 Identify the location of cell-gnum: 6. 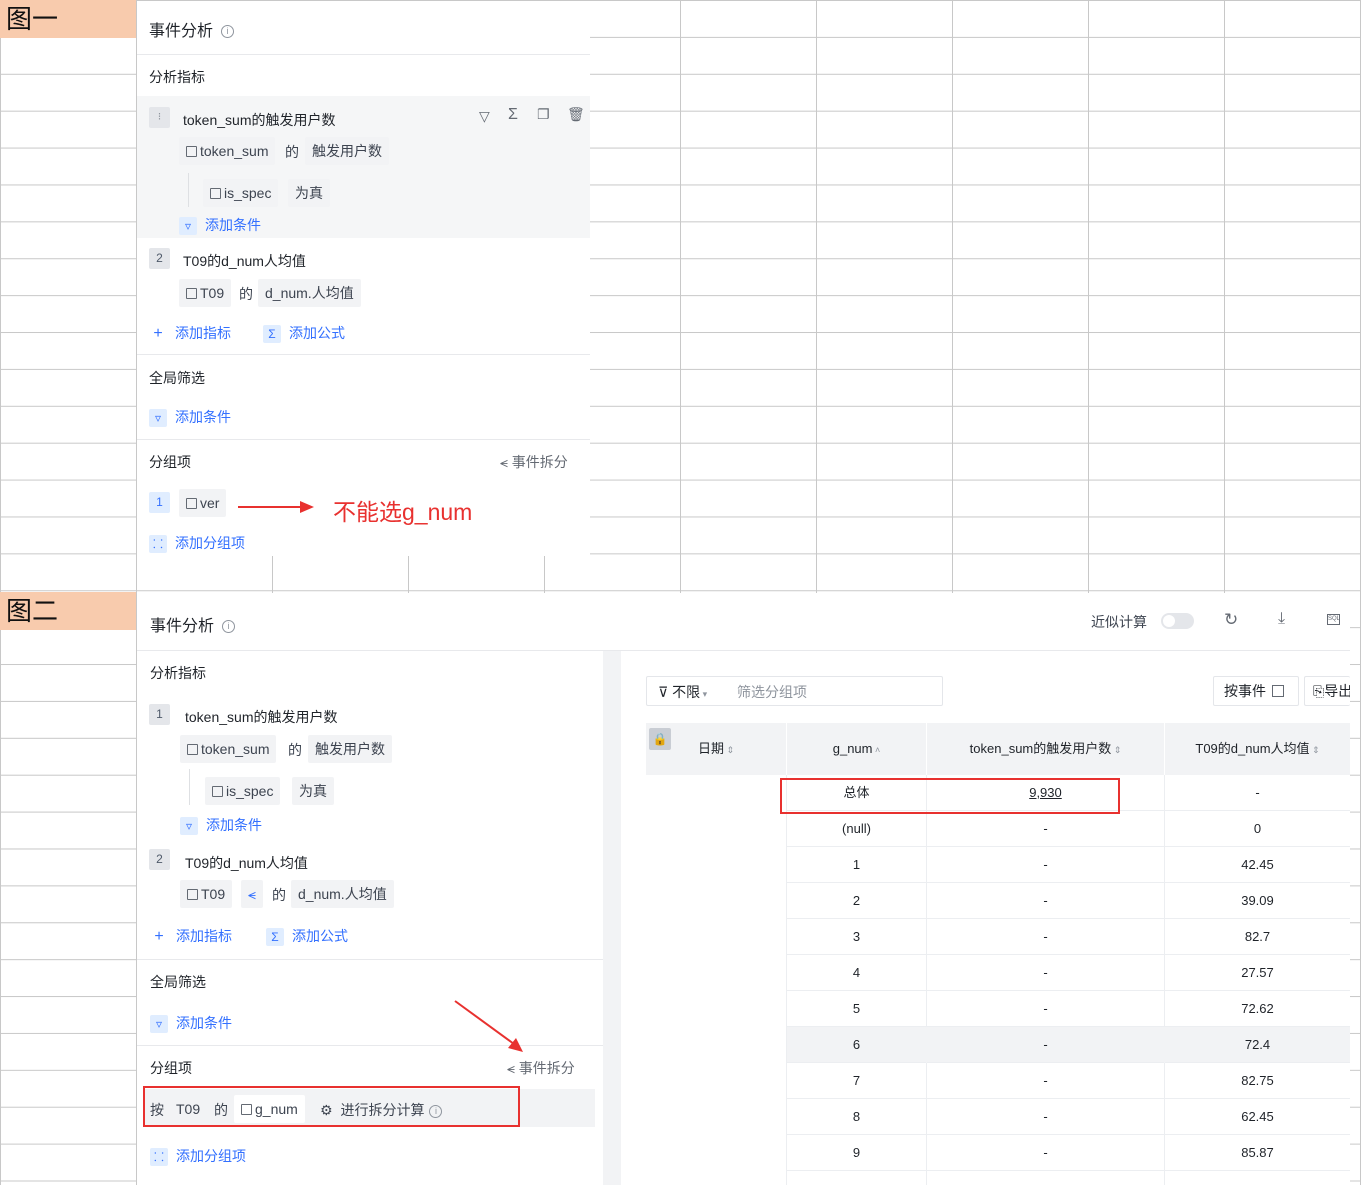
(856, 1045).